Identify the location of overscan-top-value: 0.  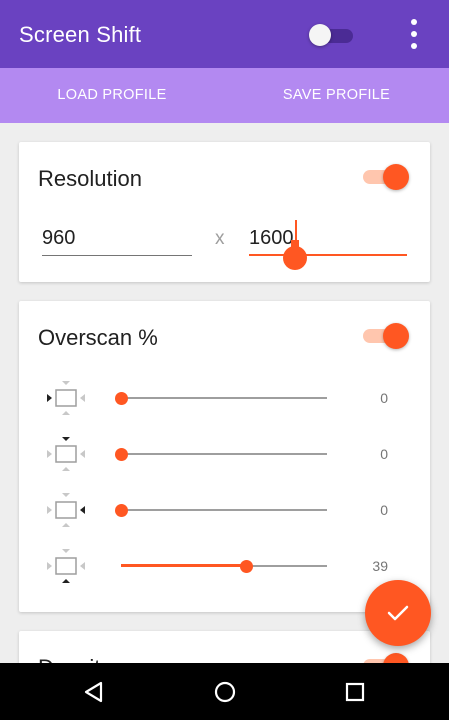
(384, 454).